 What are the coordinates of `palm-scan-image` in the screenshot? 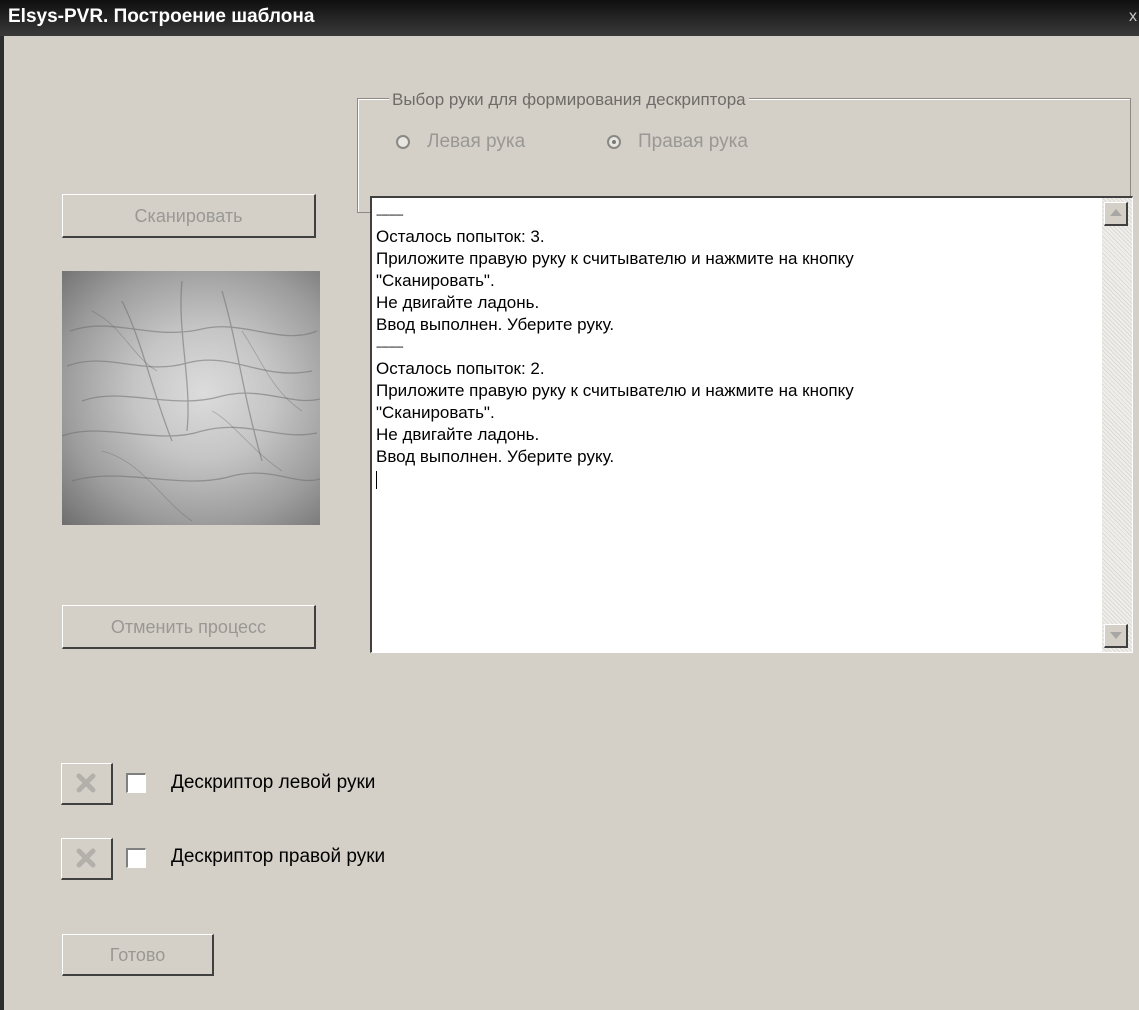 It's located at (191, 398).